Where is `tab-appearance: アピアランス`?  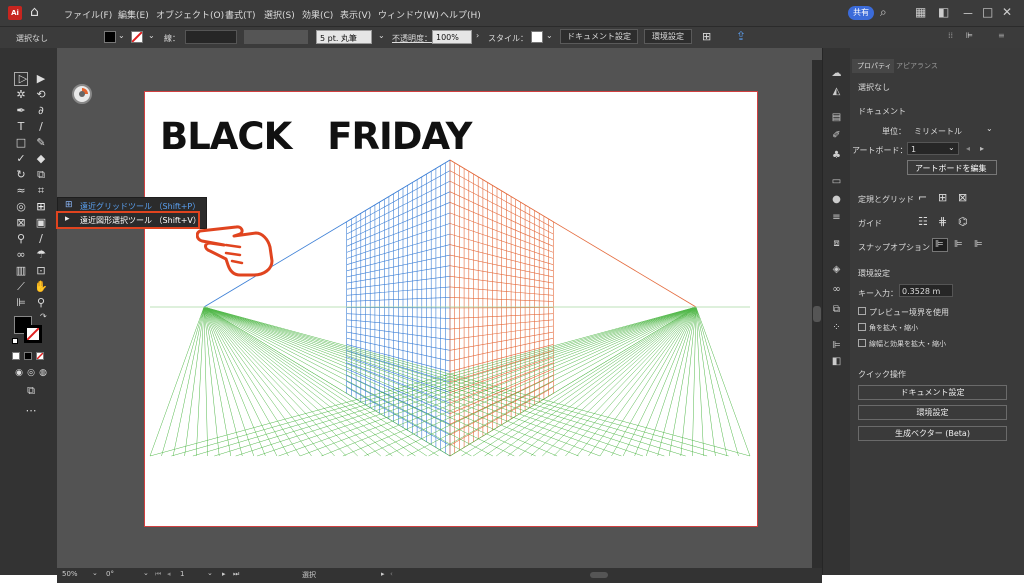
tab-appearance: アピアランス is located at coordinates (917, 66).